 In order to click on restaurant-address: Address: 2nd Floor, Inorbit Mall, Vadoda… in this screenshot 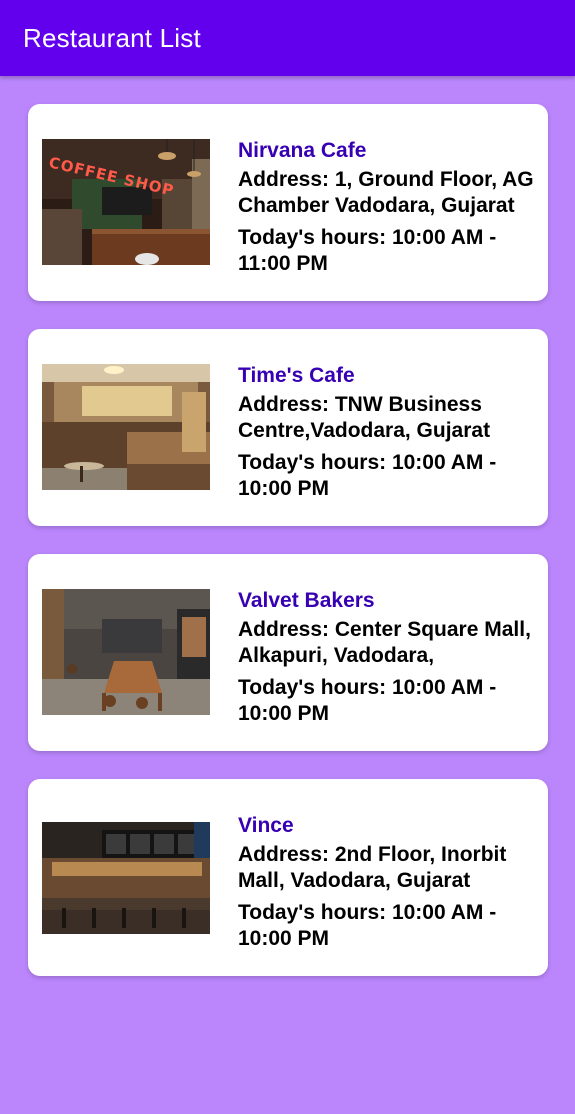, I will do `click(372, 867)`.